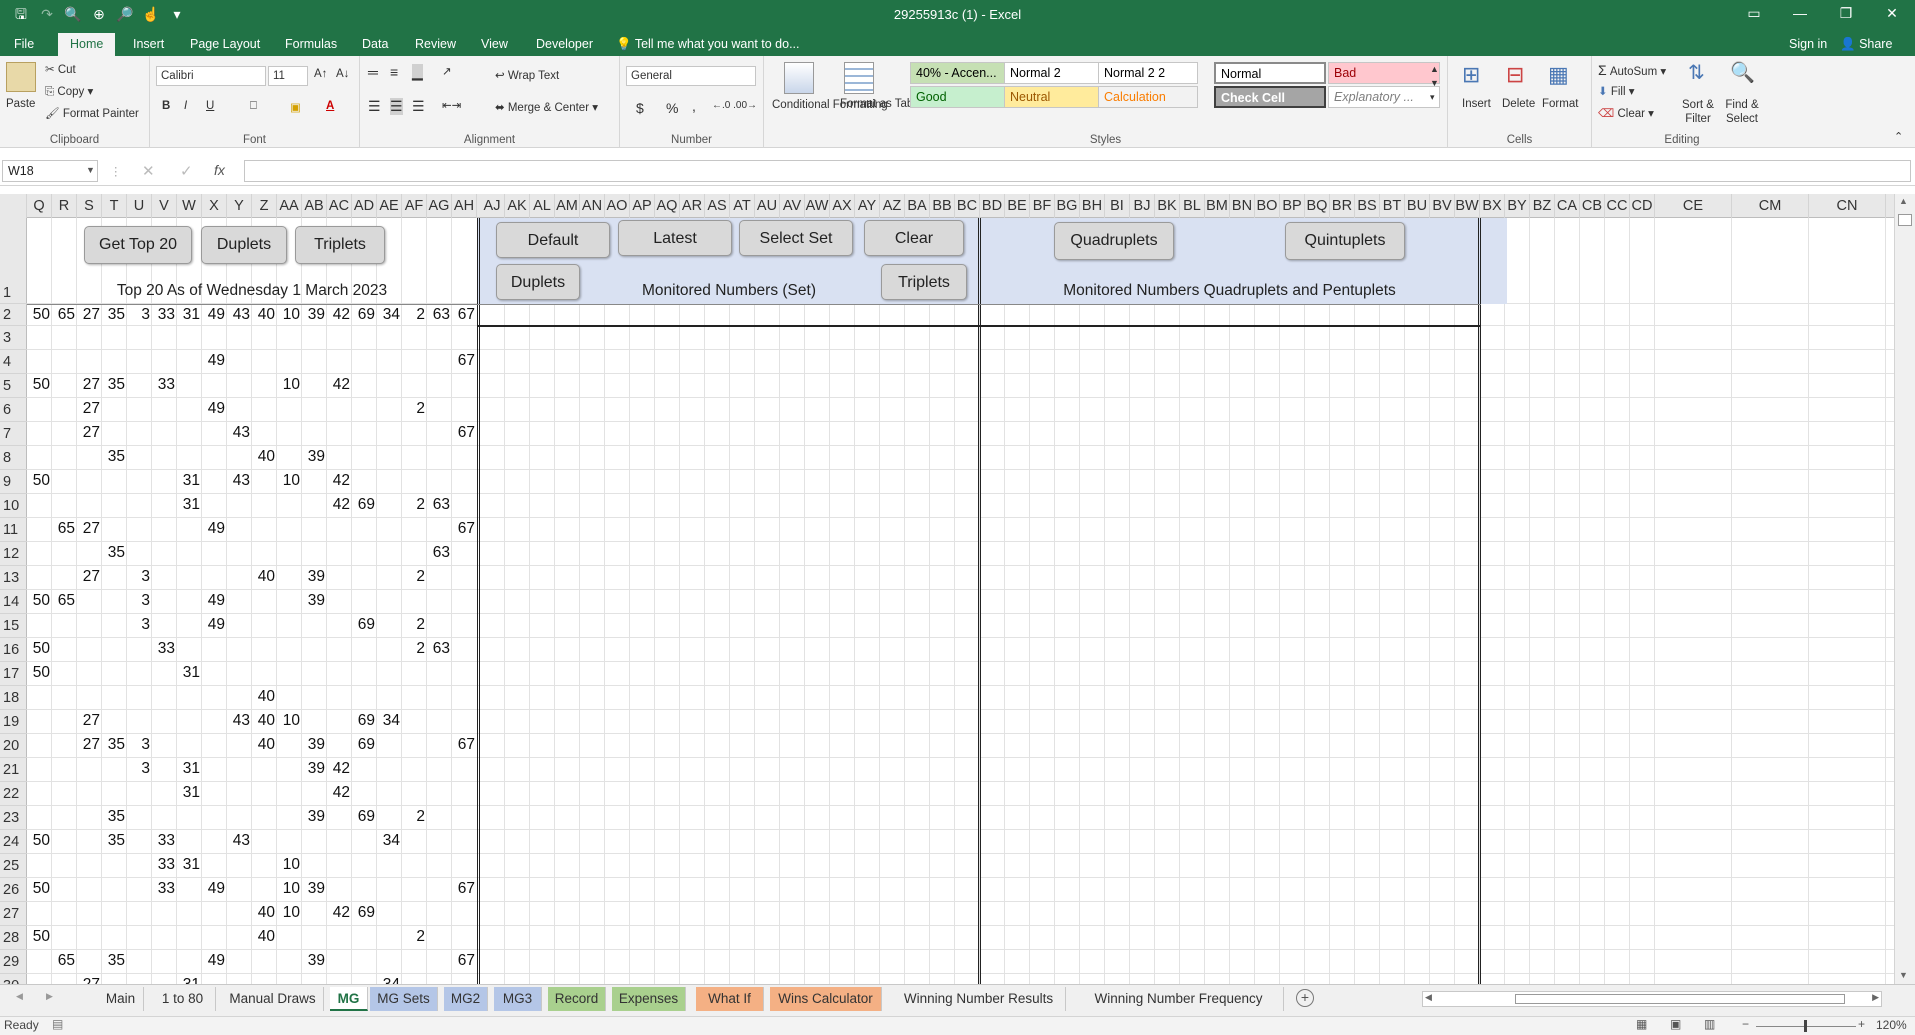  Describe the element at coordinates (675, 238) in the screenshot. I see `latest-button: Latest` at that location.